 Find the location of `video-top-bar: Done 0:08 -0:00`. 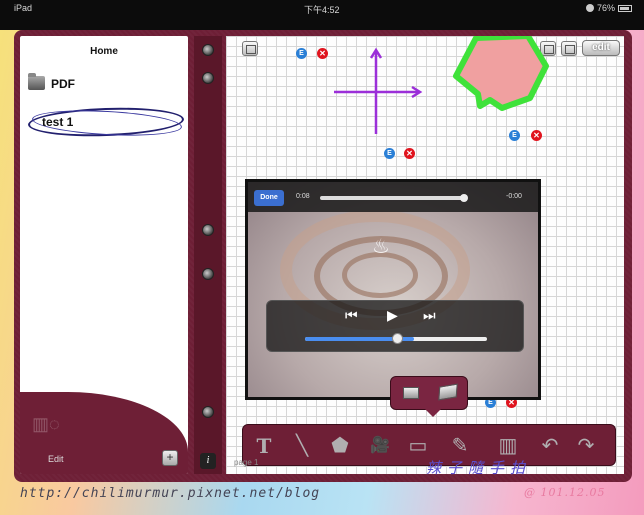

video-top-bar: Done 0:08 -0:00 is located at coordinates (393, 197).